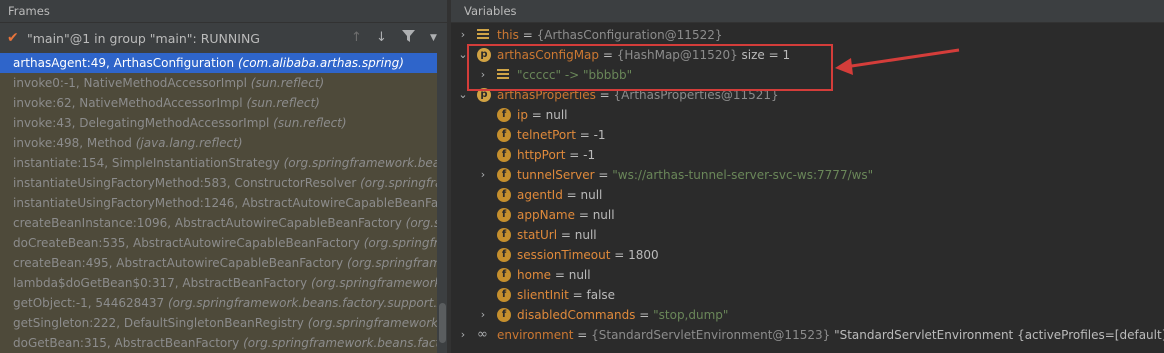  Describe the element at coordinates (320, 63) in the screenshot. I see `frame-package: (com.alibaba.arthas.spring)` at that location.